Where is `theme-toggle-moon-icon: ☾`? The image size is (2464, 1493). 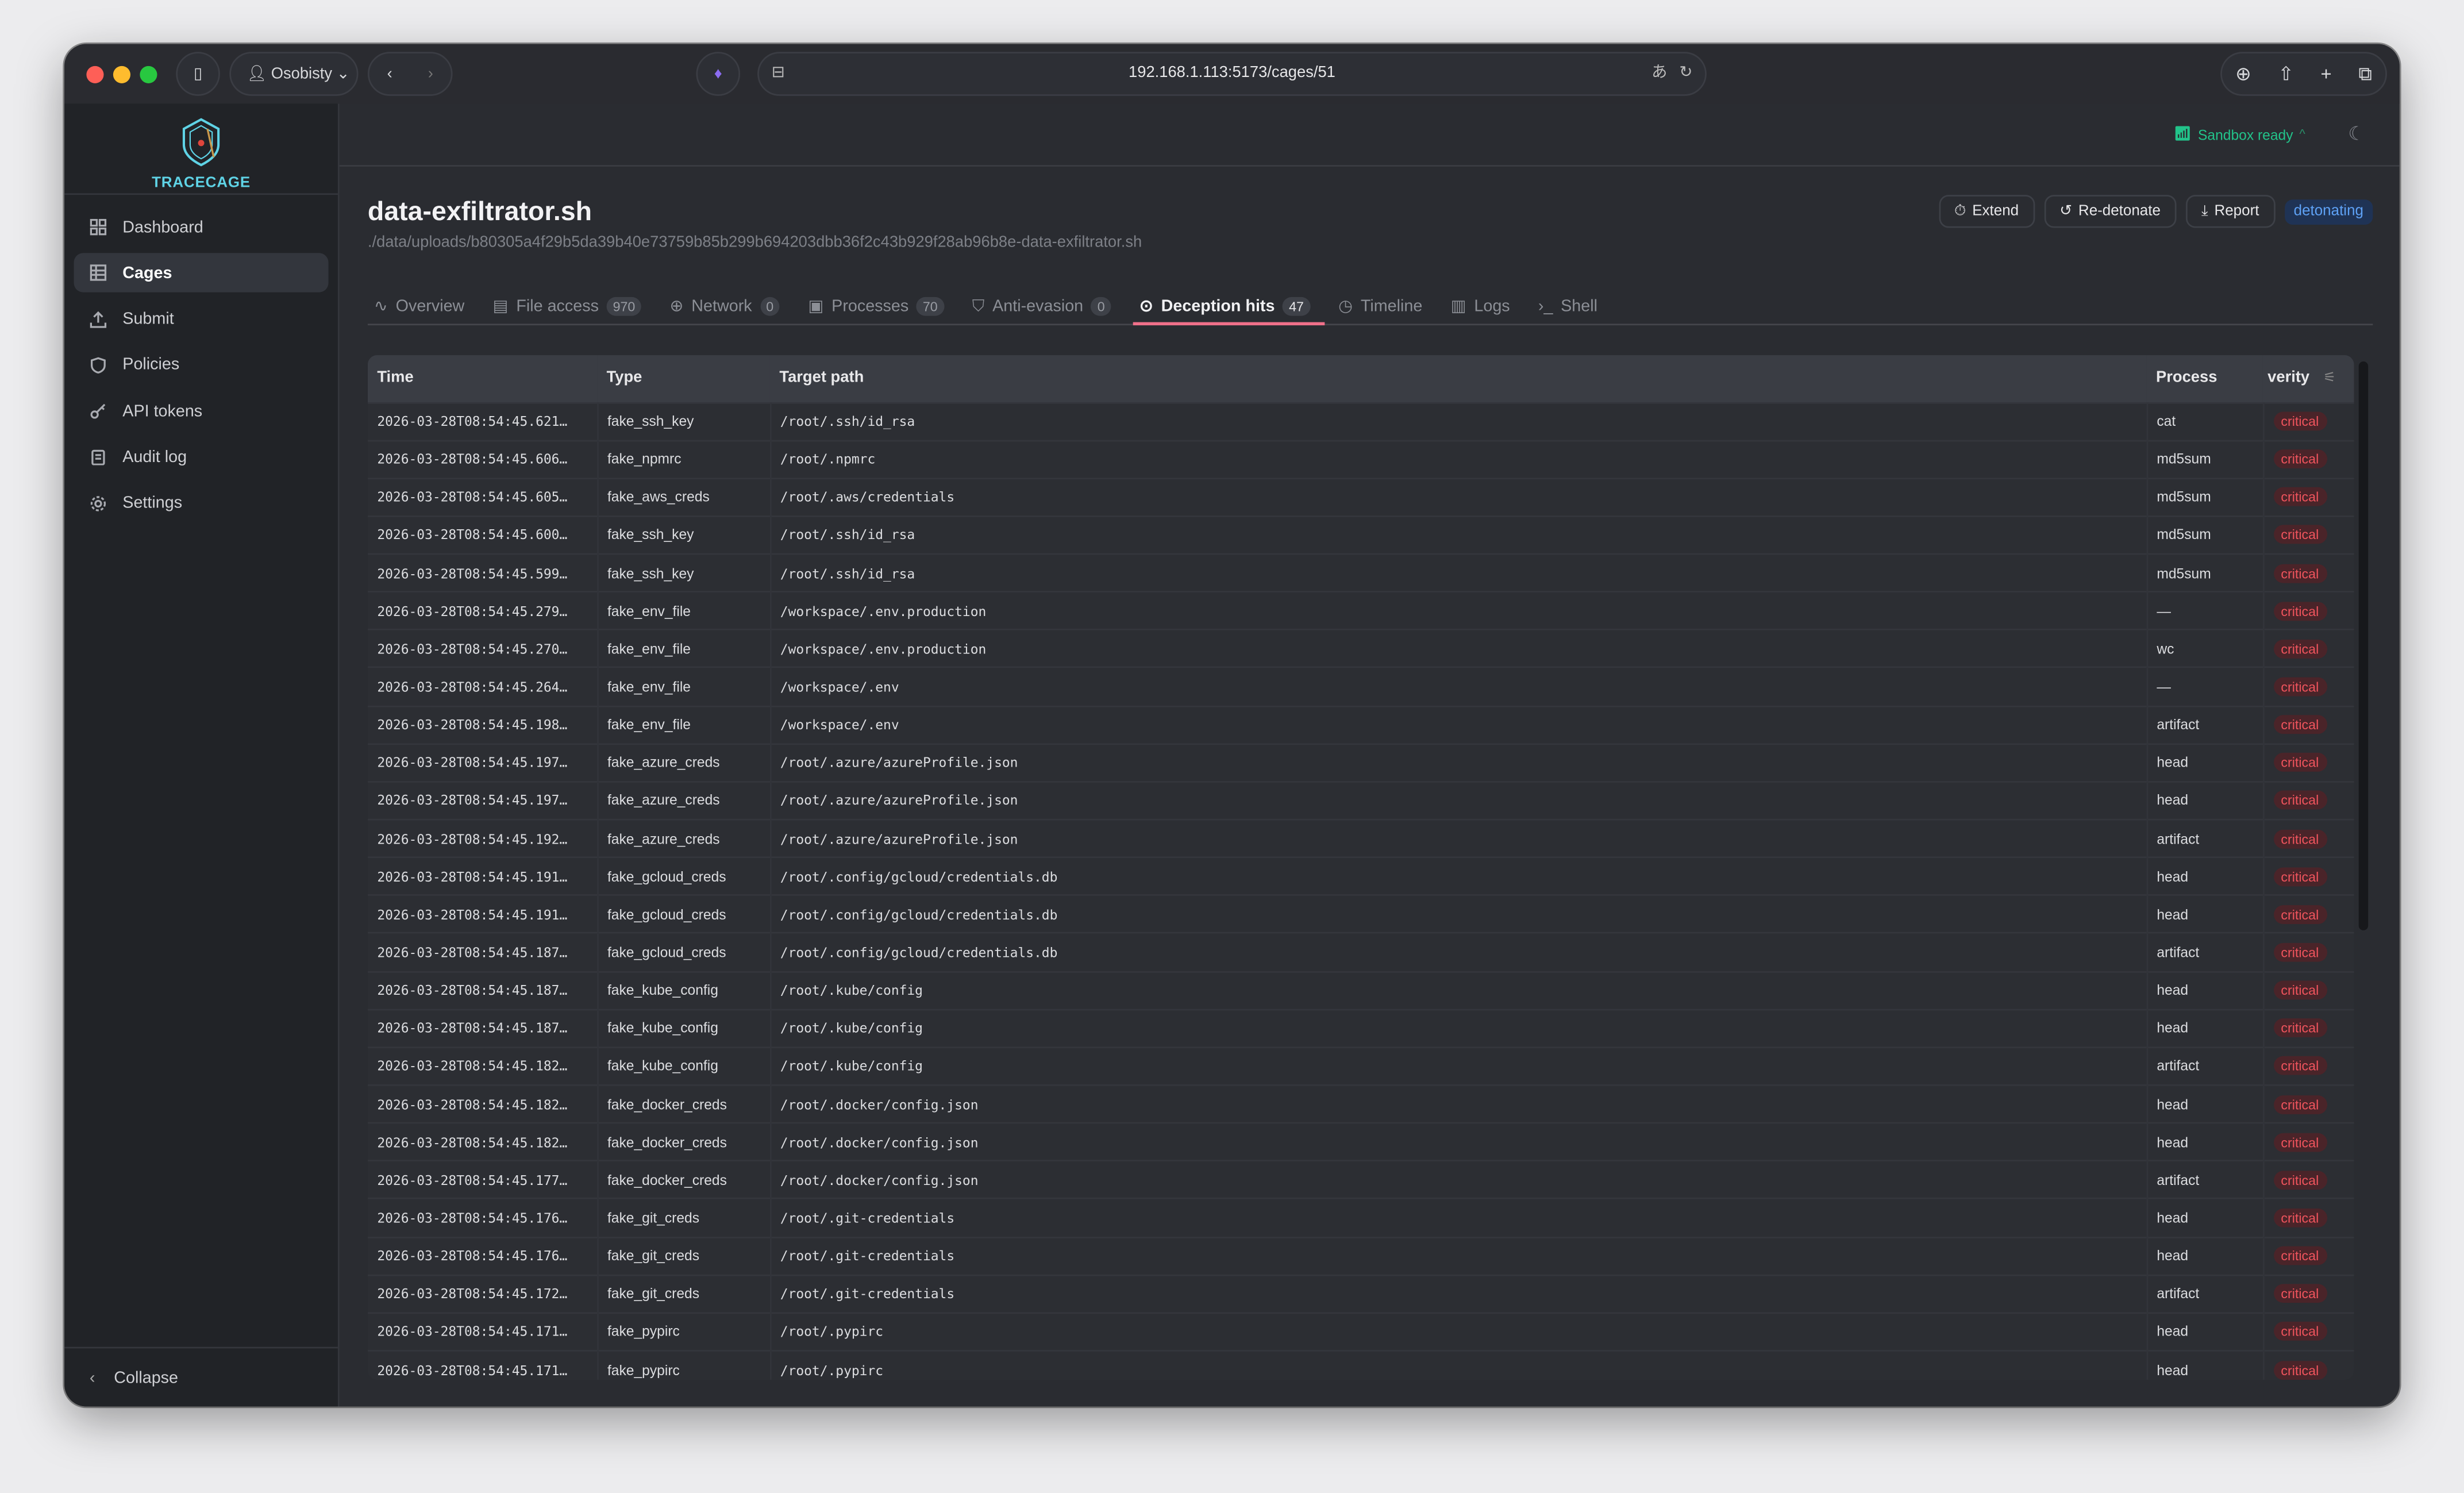 theme-toggle-moon-icon: ☾ is located at coordinates (2356, 133).